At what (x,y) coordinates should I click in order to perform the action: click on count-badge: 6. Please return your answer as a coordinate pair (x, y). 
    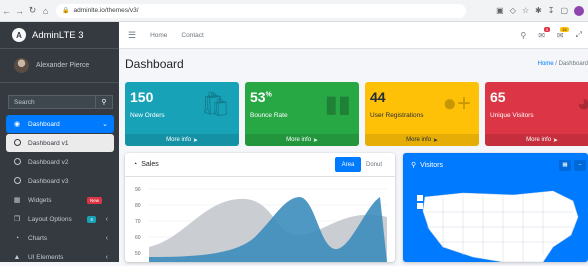
    Looking at the image, I should click on (91, 219).